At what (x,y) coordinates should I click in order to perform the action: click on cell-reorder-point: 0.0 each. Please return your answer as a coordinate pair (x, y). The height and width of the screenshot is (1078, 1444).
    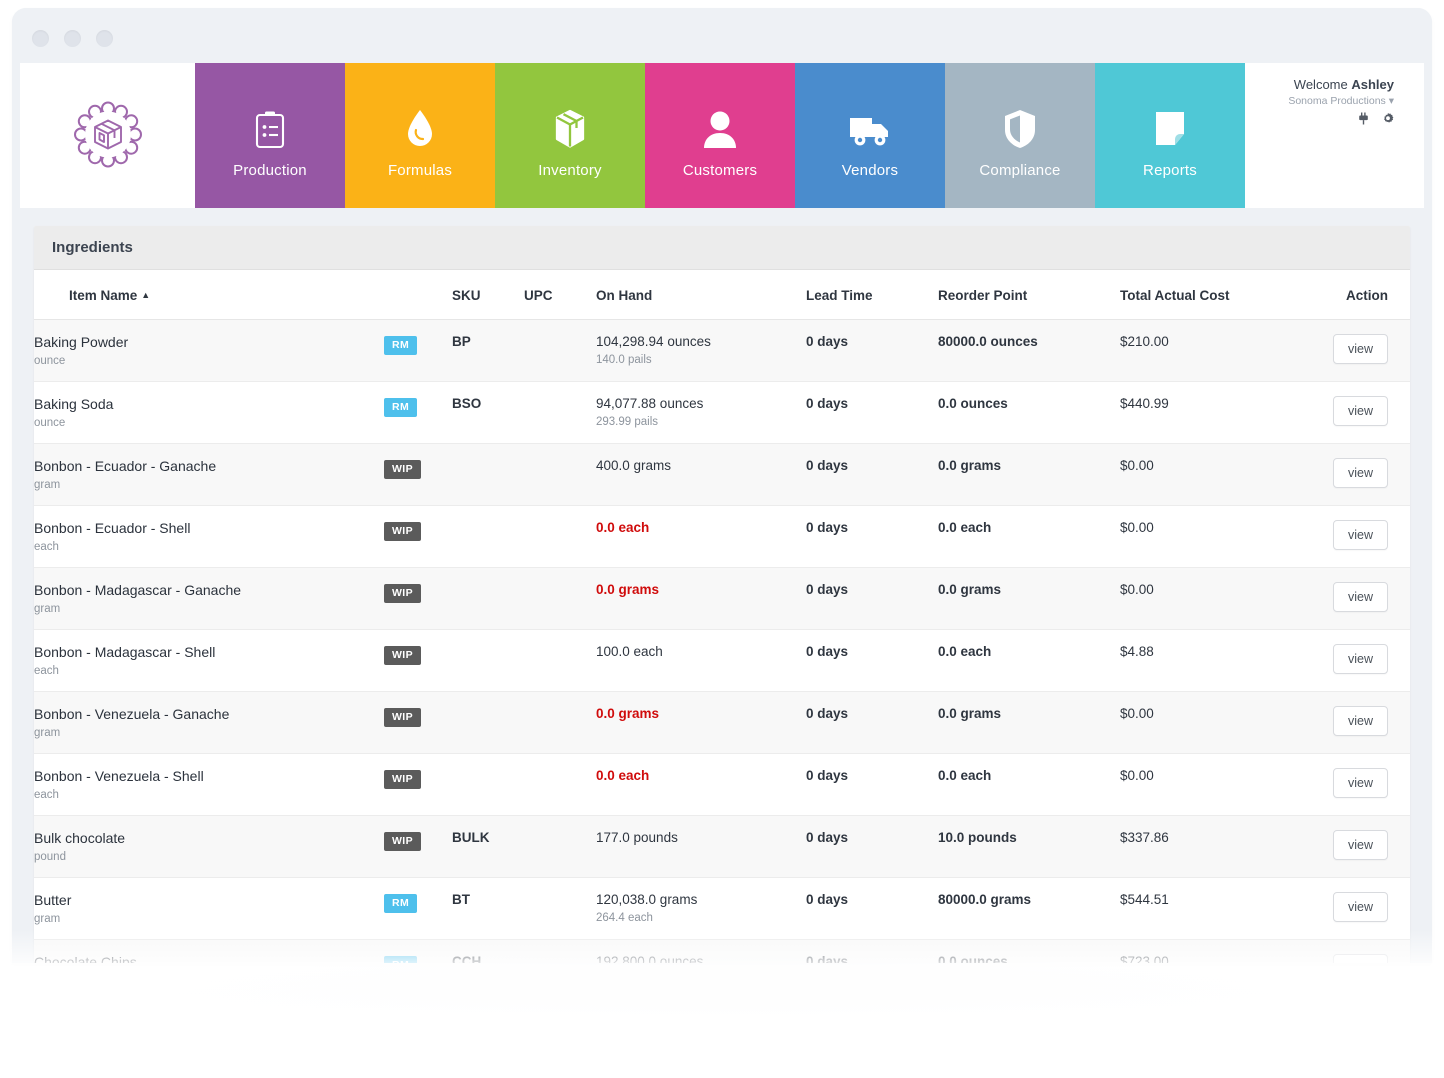
    Looking at the image, I should click on (1029, 784).